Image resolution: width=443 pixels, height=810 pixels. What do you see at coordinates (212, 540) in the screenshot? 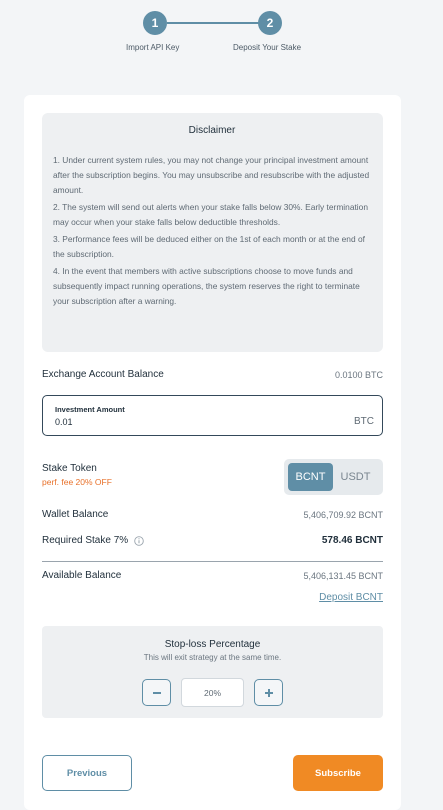
I see `required-stake-row: Required Stake 7% 578.46 BCNT` at bounding box center [212, 540].